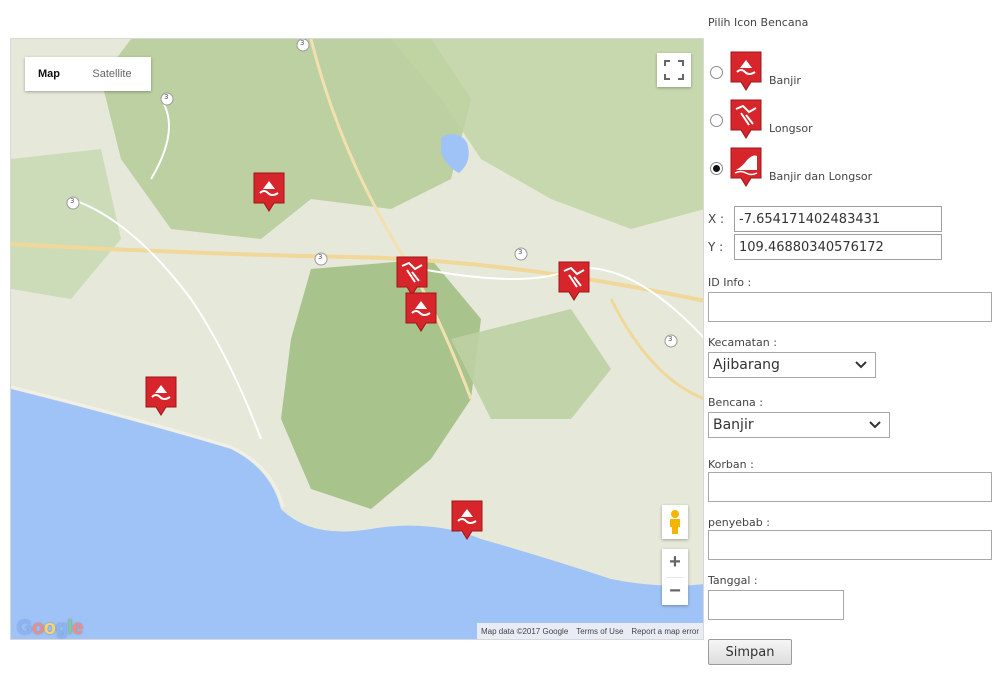  What do you see at coordinates (850, 307) in the screenshot?
I see `id-info-input` at bounding box center [850, 307].